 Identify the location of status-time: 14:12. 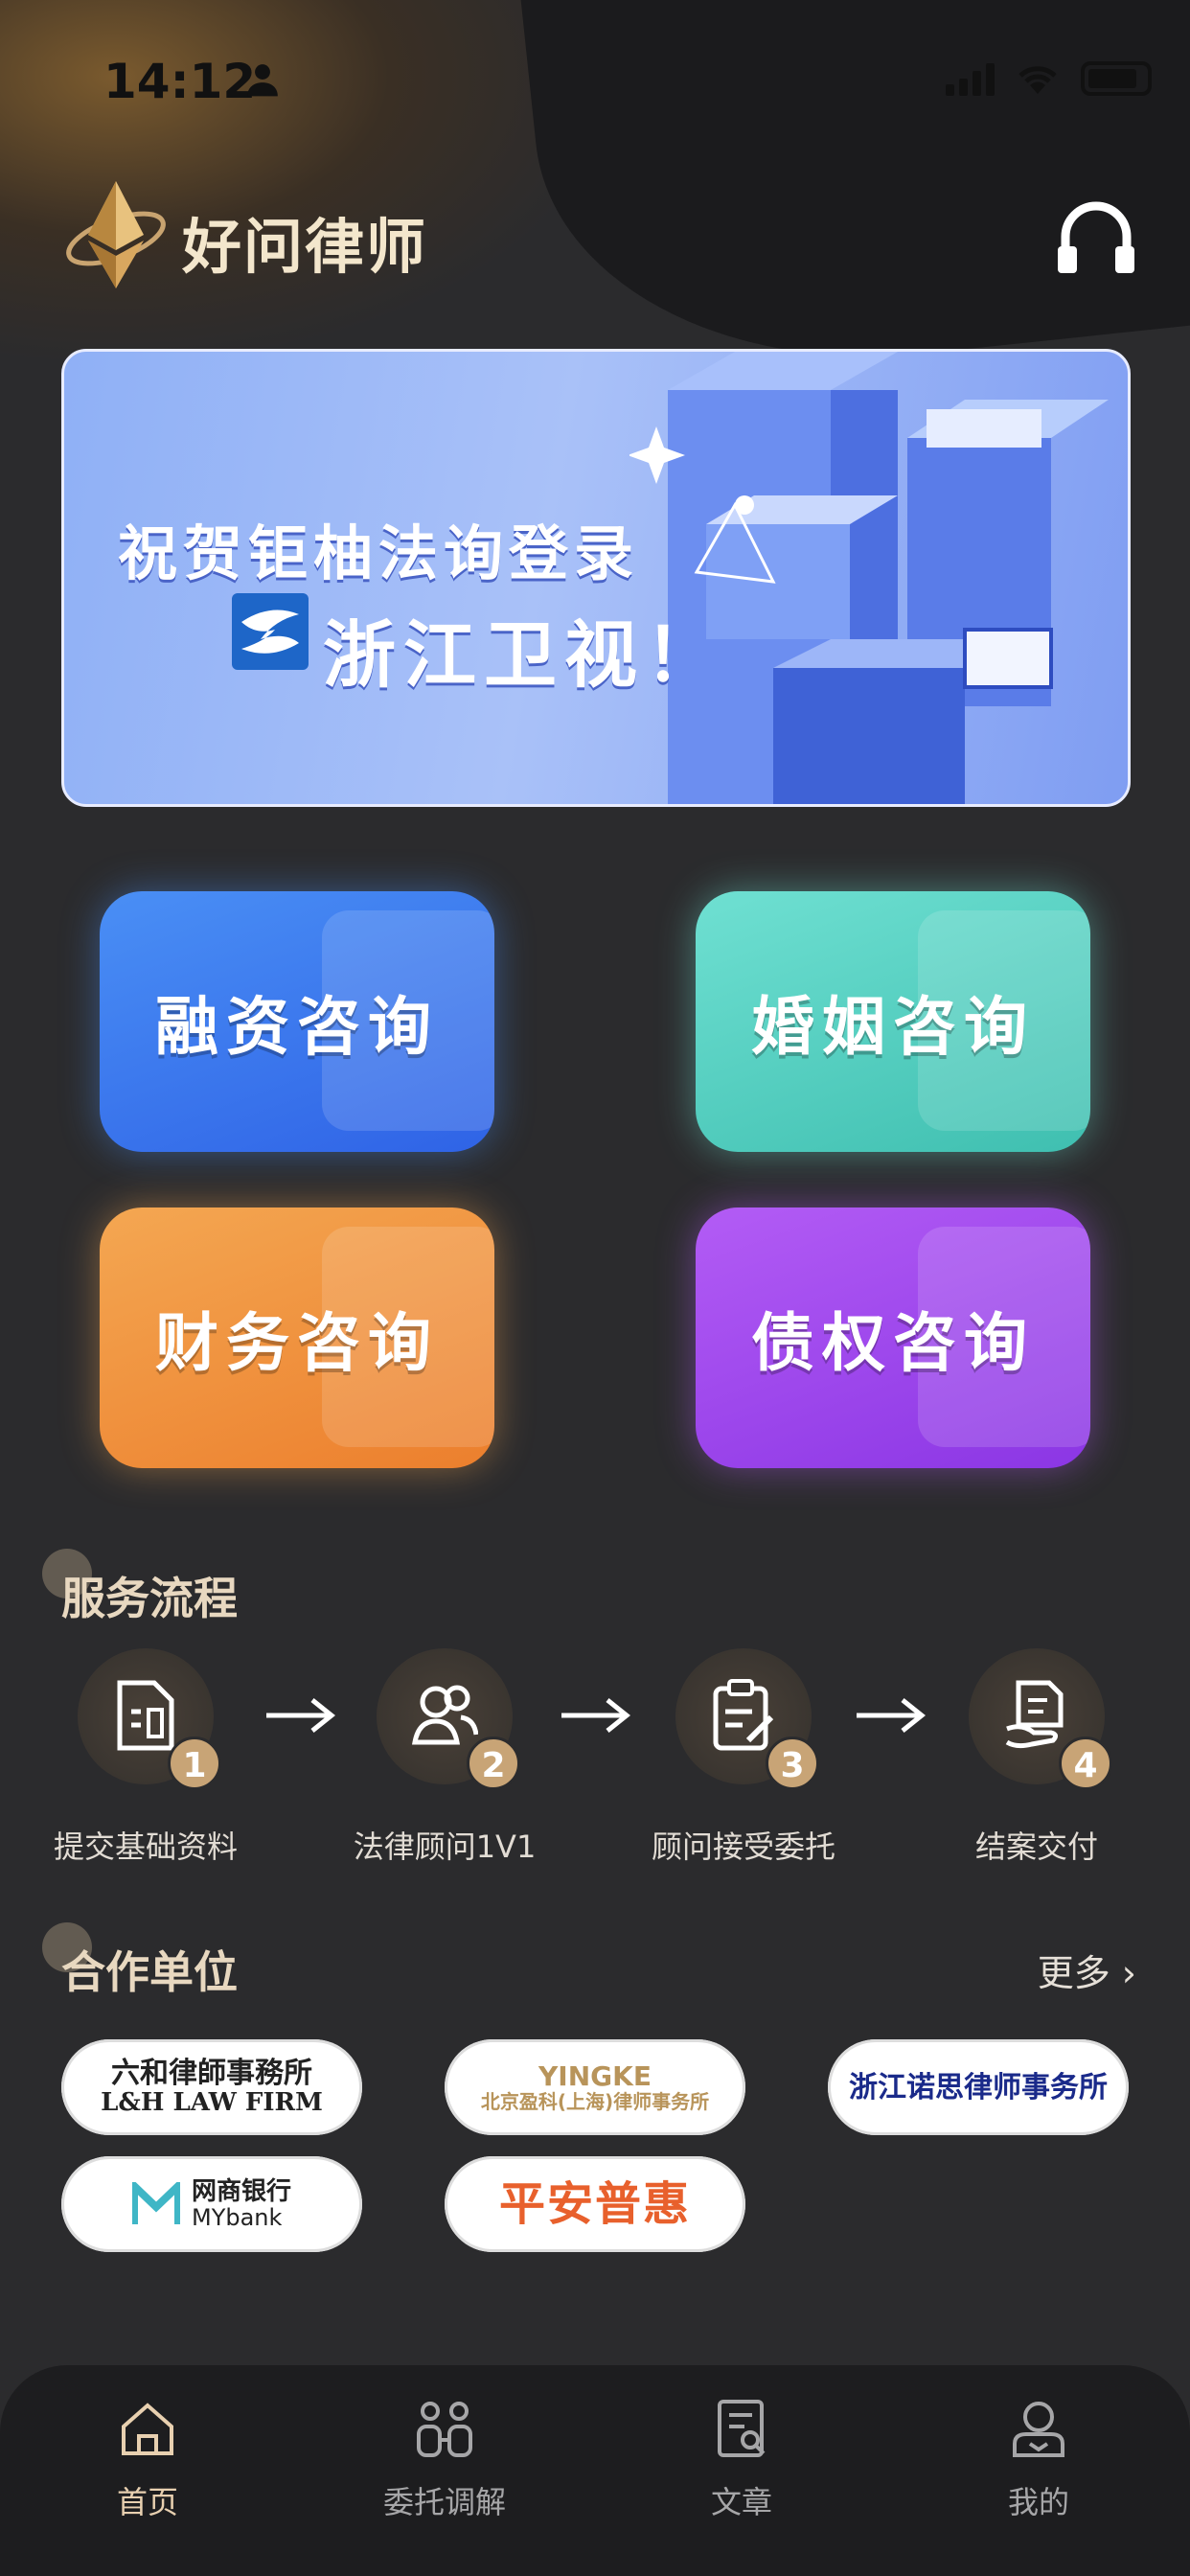
(180, 81).